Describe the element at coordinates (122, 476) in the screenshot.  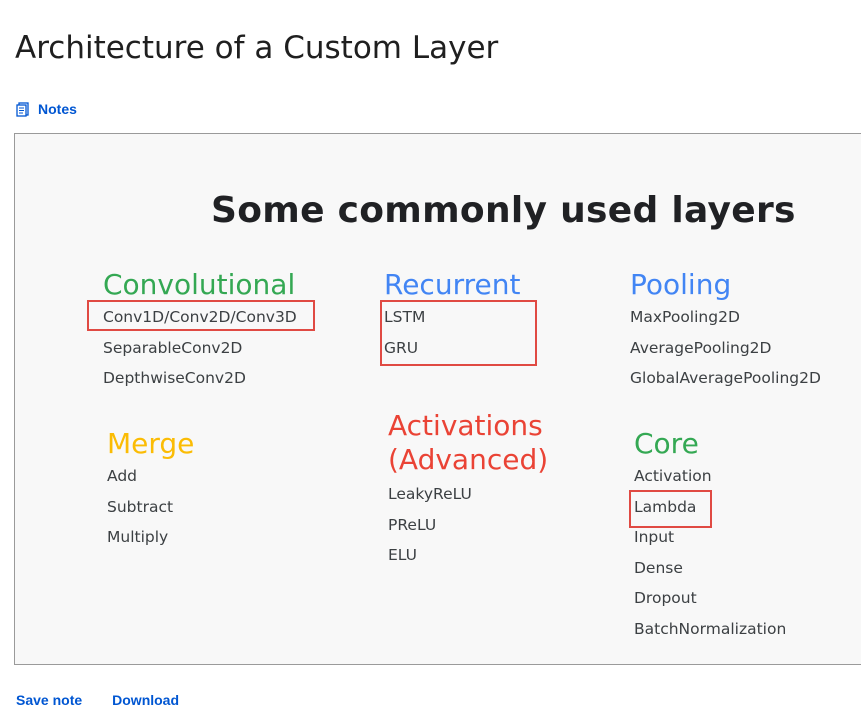
I see `layer-item: Add` at that location.